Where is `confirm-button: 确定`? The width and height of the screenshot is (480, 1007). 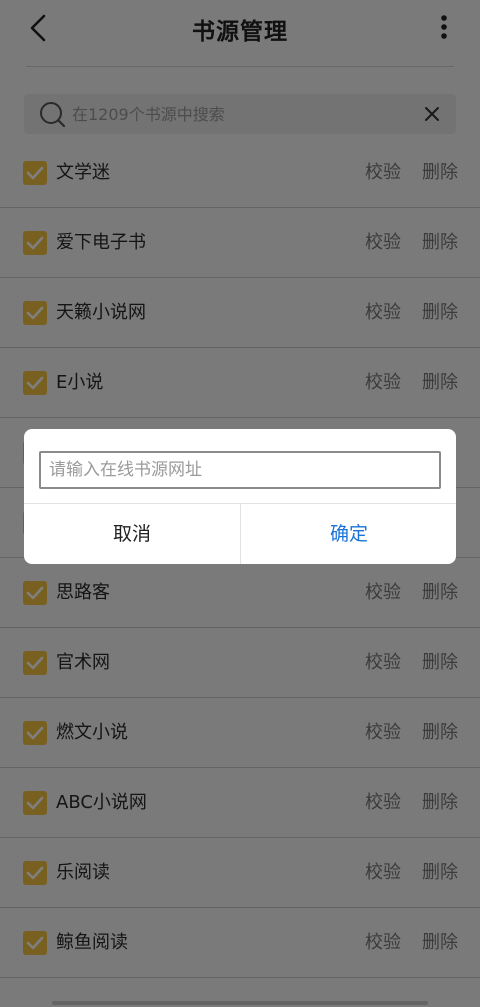
confirm-button: 确定 is located at coordinates (348, 534).